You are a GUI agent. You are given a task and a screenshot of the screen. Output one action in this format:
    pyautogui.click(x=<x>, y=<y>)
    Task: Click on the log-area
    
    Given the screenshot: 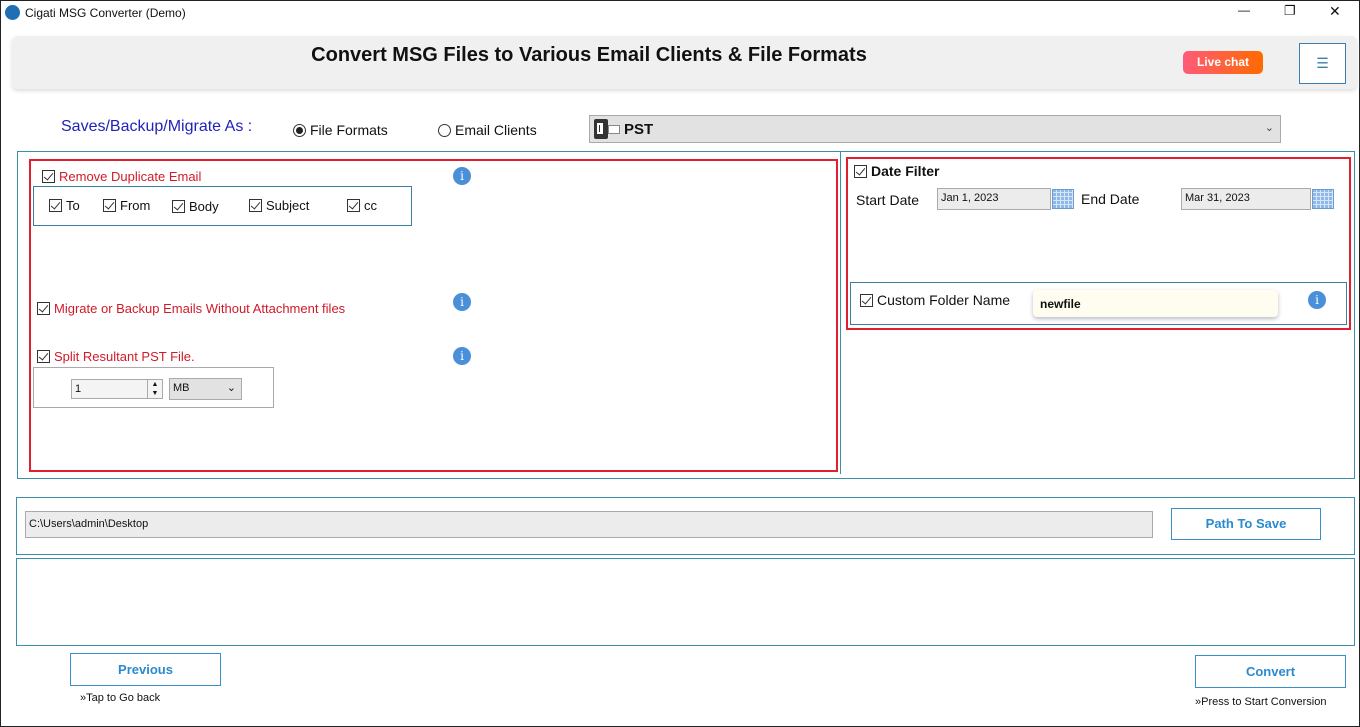 What is the action you would take?
    pyautogui.click(x=685, y=602)
    